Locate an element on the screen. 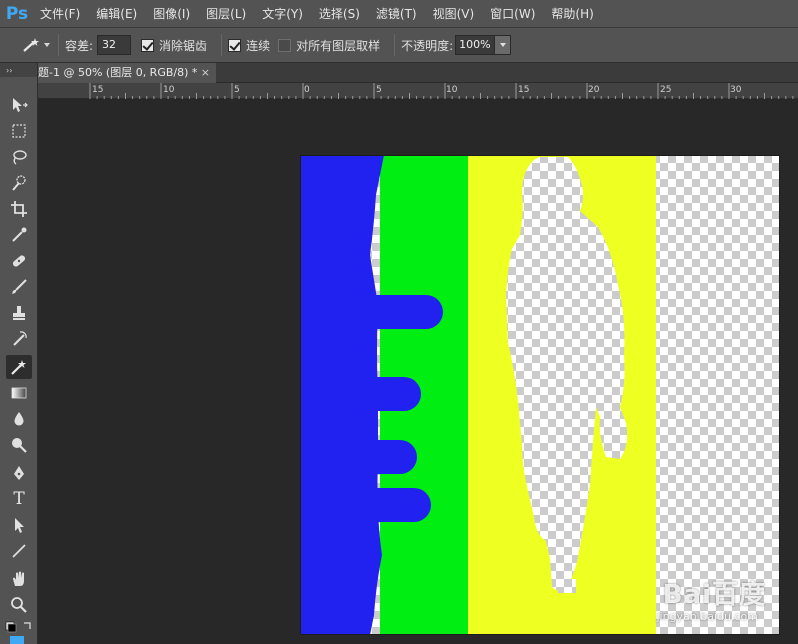  color-swatches is located at coordinates (19, 632).